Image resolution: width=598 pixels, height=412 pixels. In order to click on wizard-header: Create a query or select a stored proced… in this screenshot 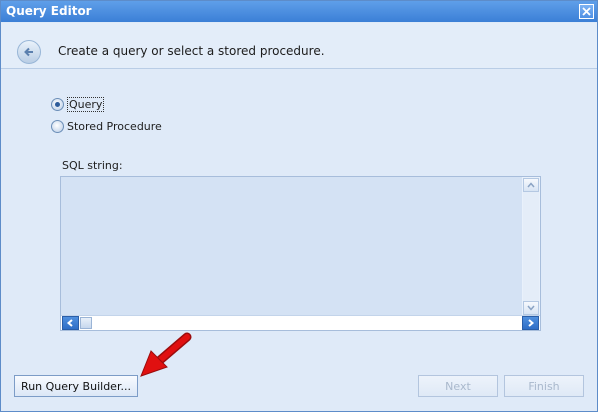, I will do `click(299, 46)`.